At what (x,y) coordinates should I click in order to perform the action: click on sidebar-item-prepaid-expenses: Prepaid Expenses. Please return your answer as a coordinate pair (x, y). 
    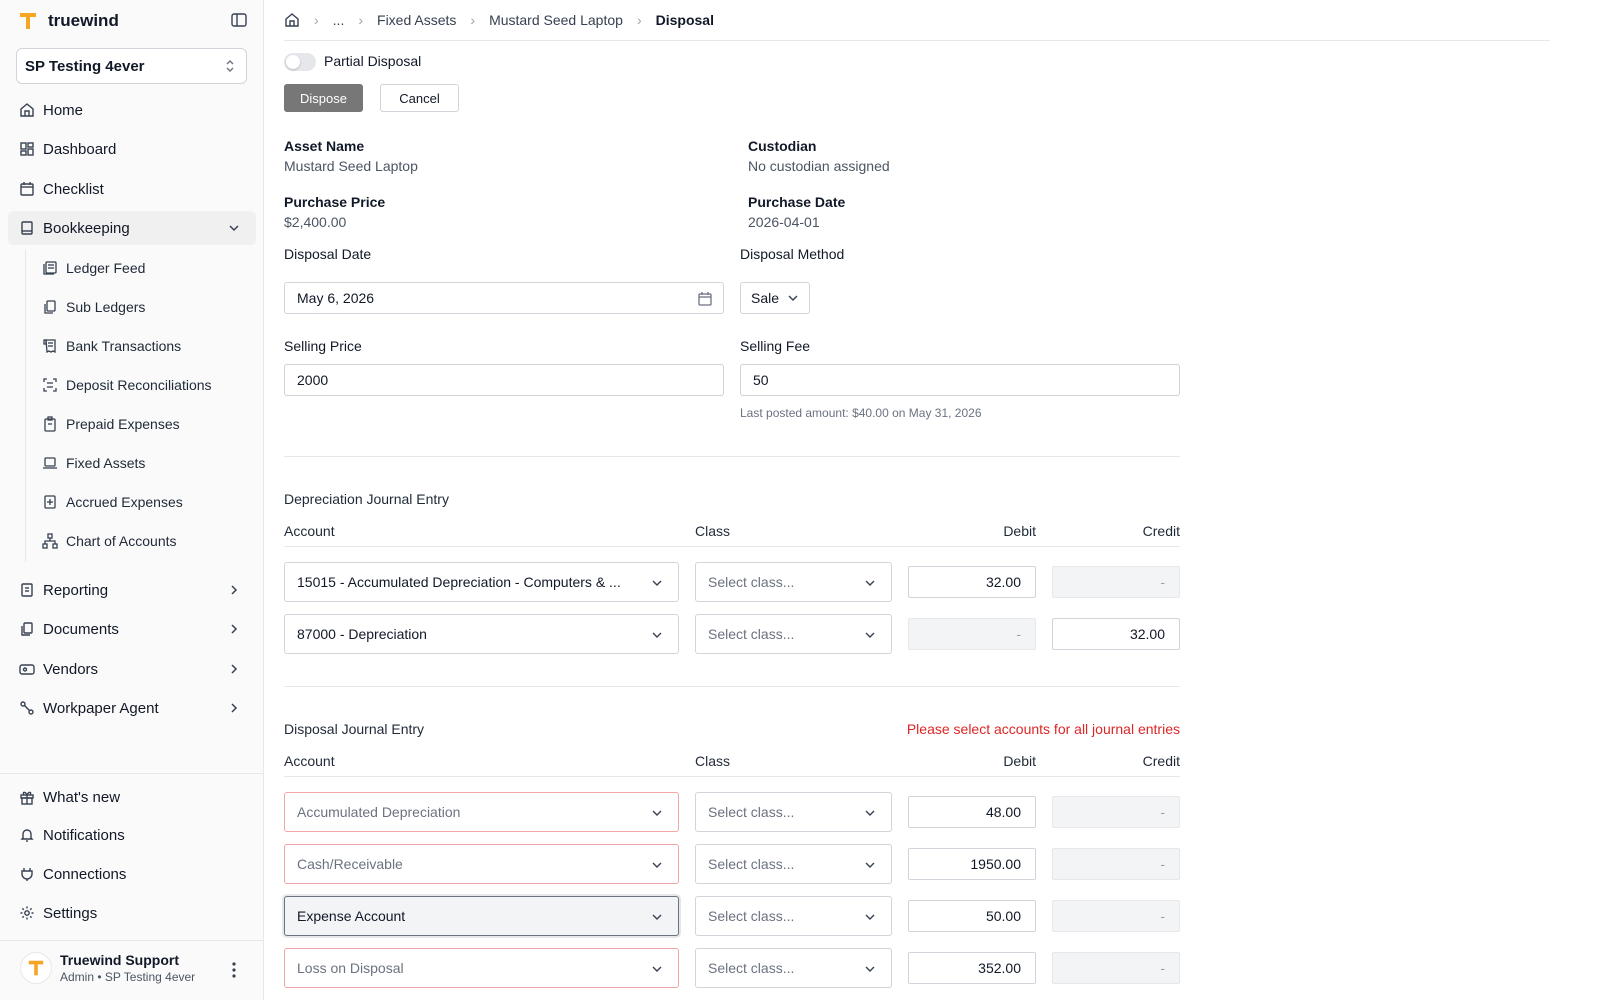
    Looking at the image, I should click on (144, 424).